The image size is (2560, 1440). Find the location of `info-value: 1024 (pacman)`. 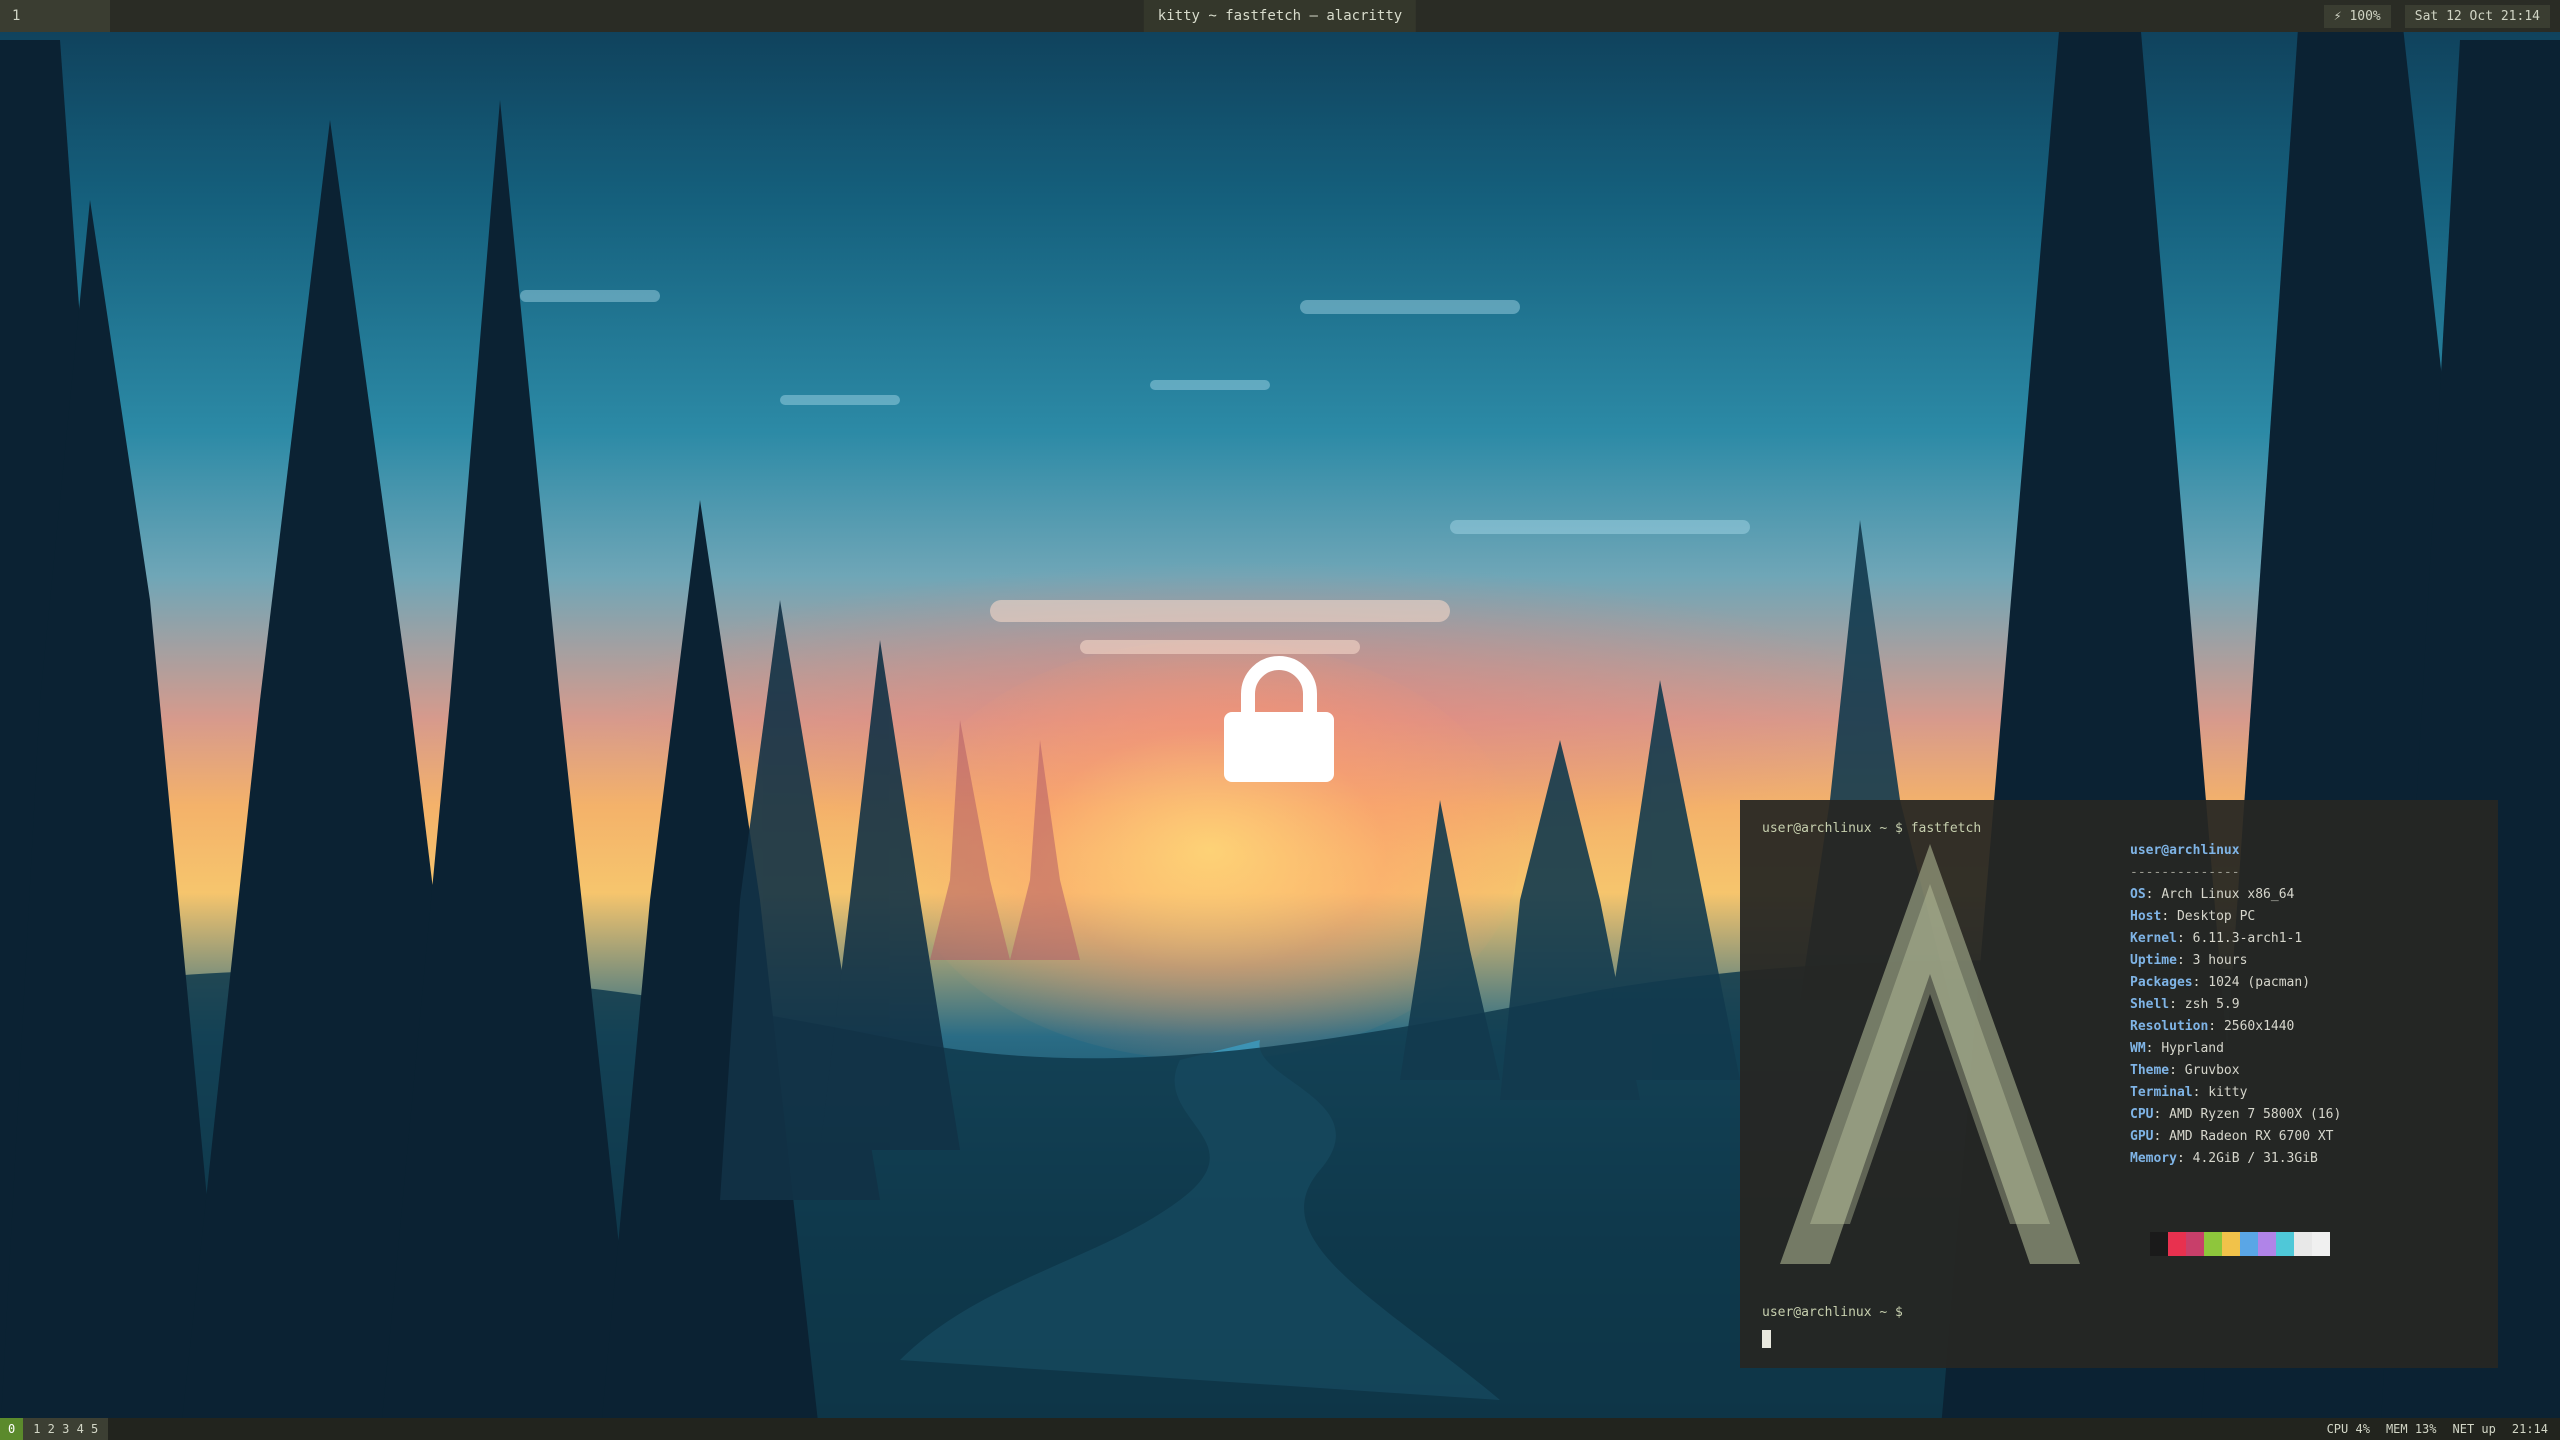

info-value: 1024 (pacman) is located at coordinates (2259, 982).